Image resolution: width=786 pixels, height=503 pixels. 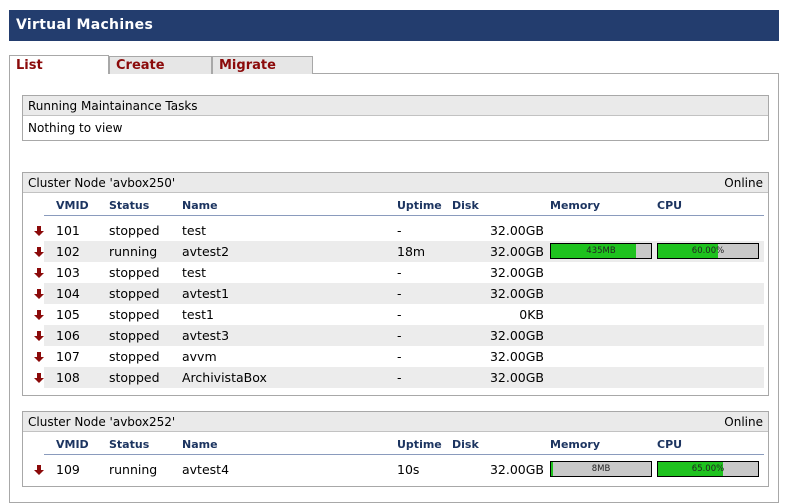 I want to click on vm-memory-bar: 8MB, so click(x=601, y=469).